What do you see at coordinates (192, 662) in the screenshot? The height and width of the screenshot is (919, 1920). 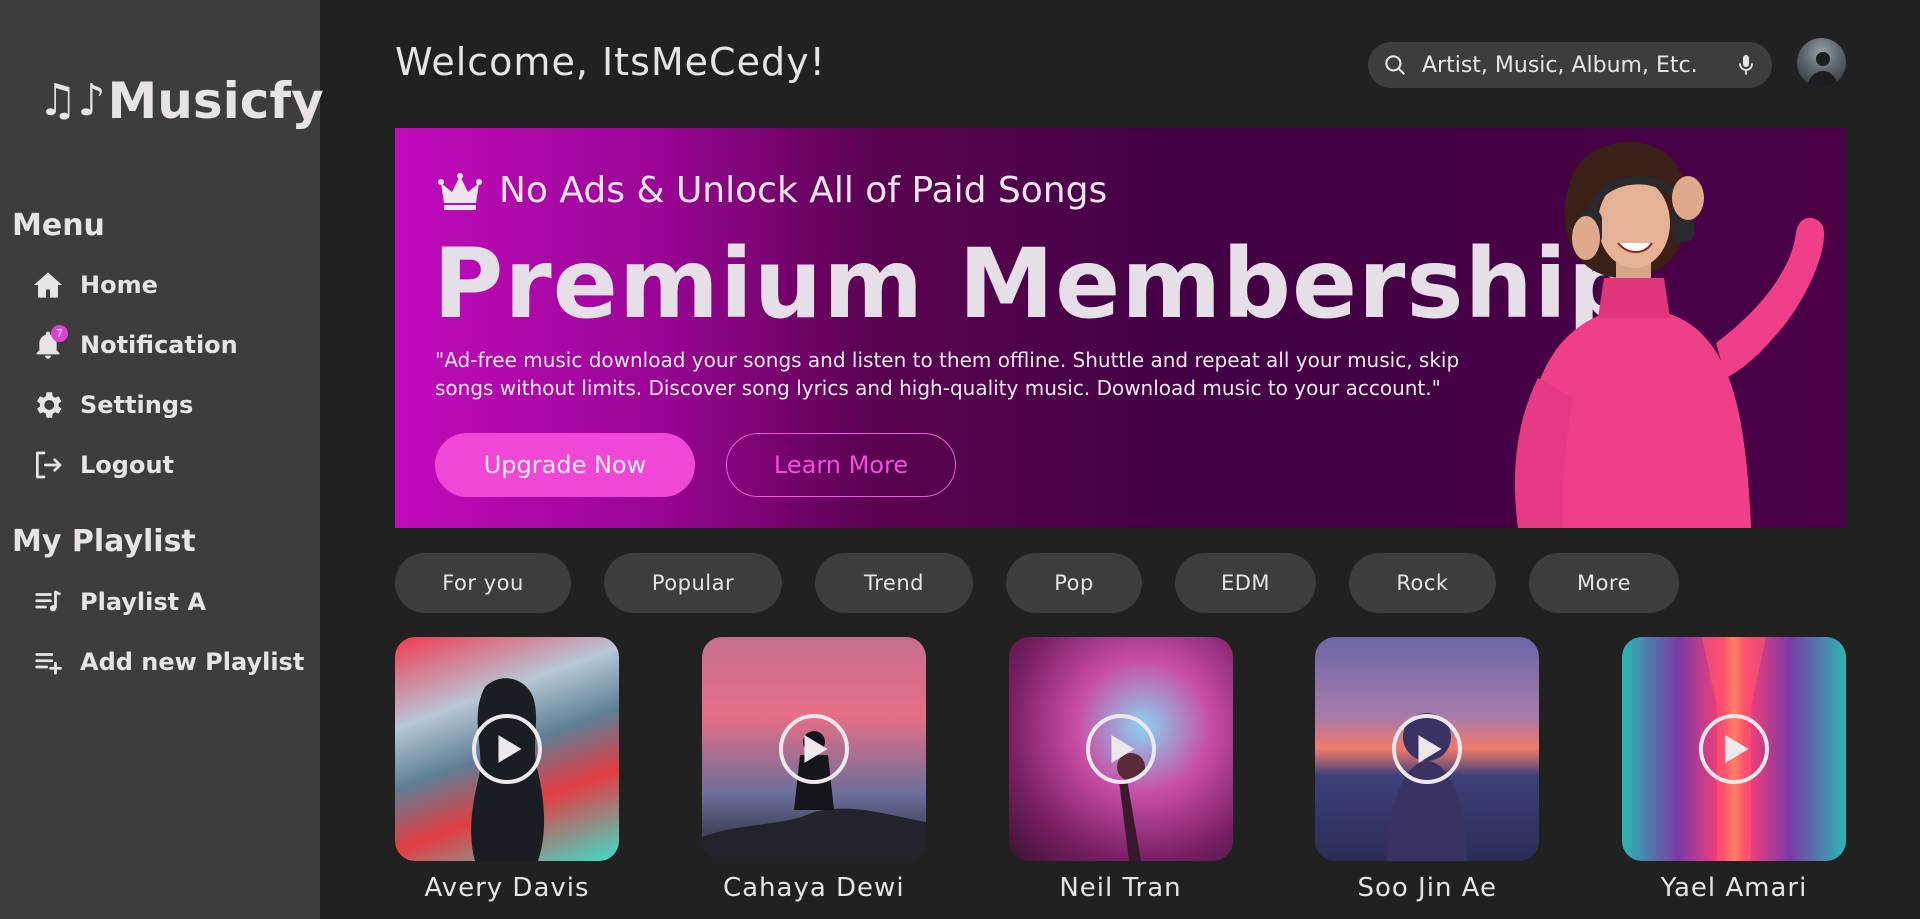 I see `sidebar-item-label: Add new Playlist` at bounding box center [192, 662].